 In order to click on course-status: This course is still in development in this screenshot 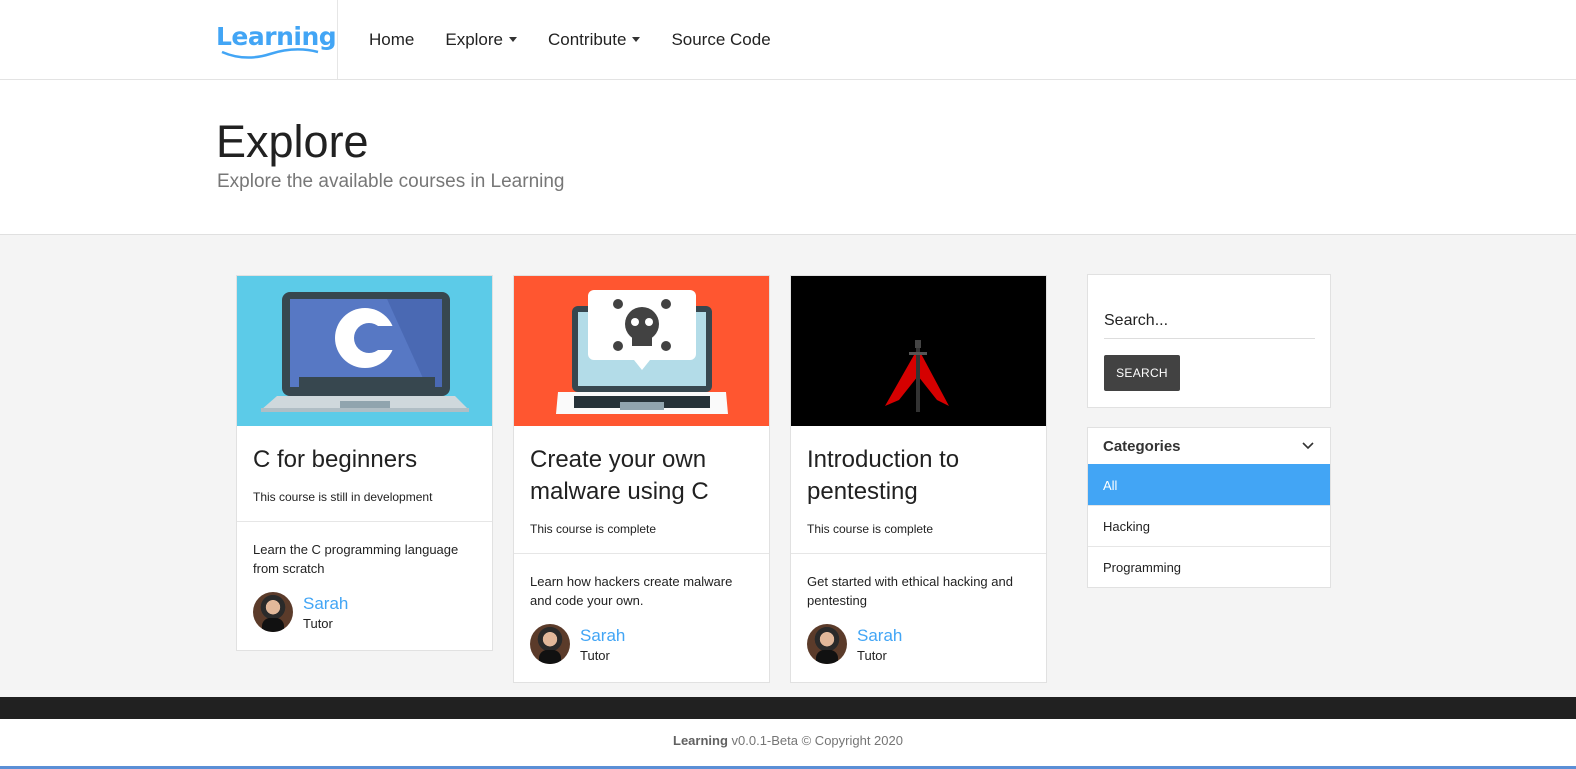, I will do `click(343, 497)`.